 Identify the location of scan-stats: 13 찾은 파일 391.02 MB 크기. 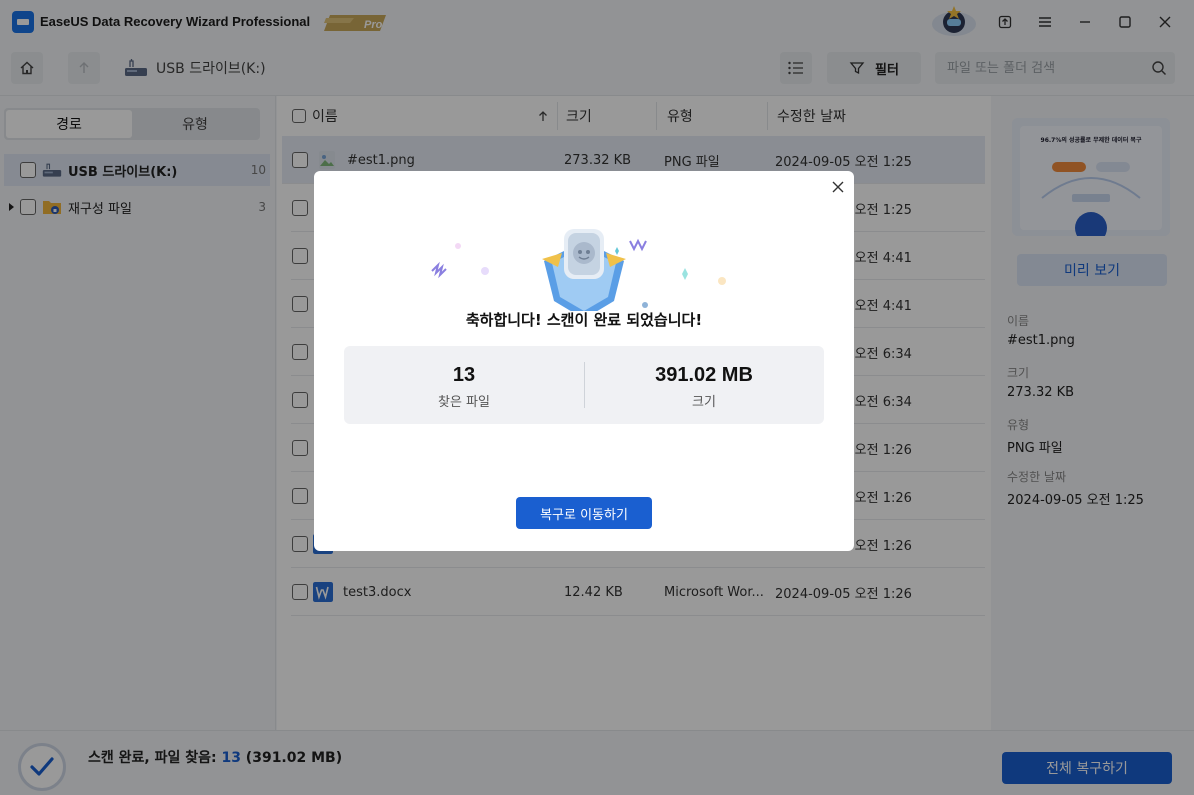
(584, 385).